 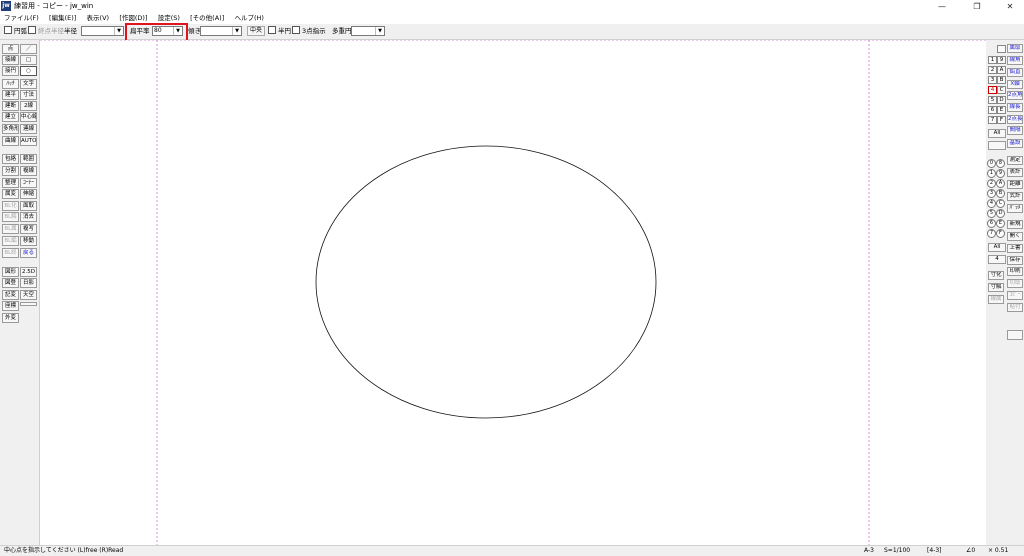 What do you see at coordinates (970, 551) in the screenshot?
I see `angle-status: ∠0` at bounding box center [970, 551].